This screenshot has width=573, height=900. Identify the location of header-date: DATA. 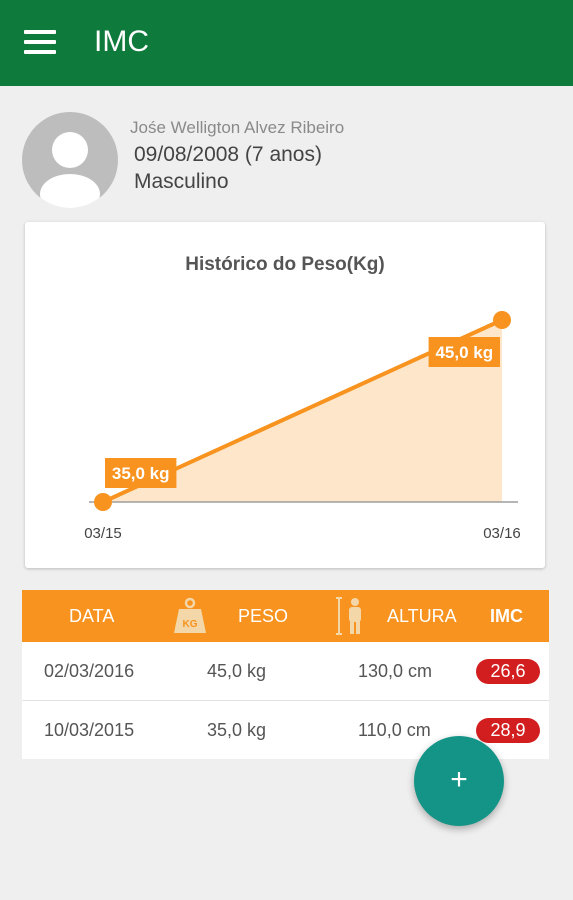
(92, 616).